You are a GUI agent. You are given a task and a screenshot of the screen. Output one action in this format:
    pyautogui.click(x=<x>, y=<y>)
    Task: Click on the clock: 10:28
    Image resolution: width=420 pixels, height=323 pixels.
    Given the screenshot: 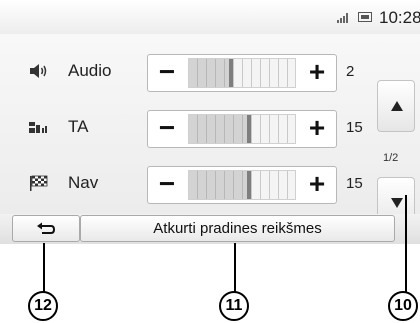 What is the action you would take?
    pyautogui.click(x=399, y=17)
    